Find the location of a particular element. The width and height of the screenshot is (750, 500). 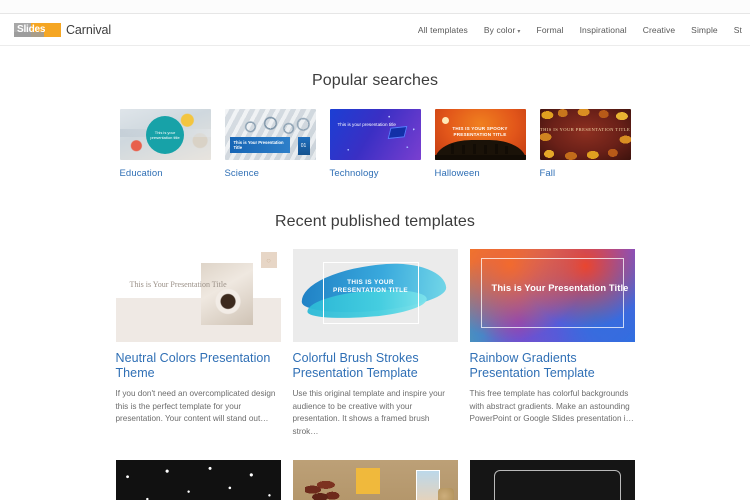

site-logo: Slides Carnival is located at coordinates (62, 29).